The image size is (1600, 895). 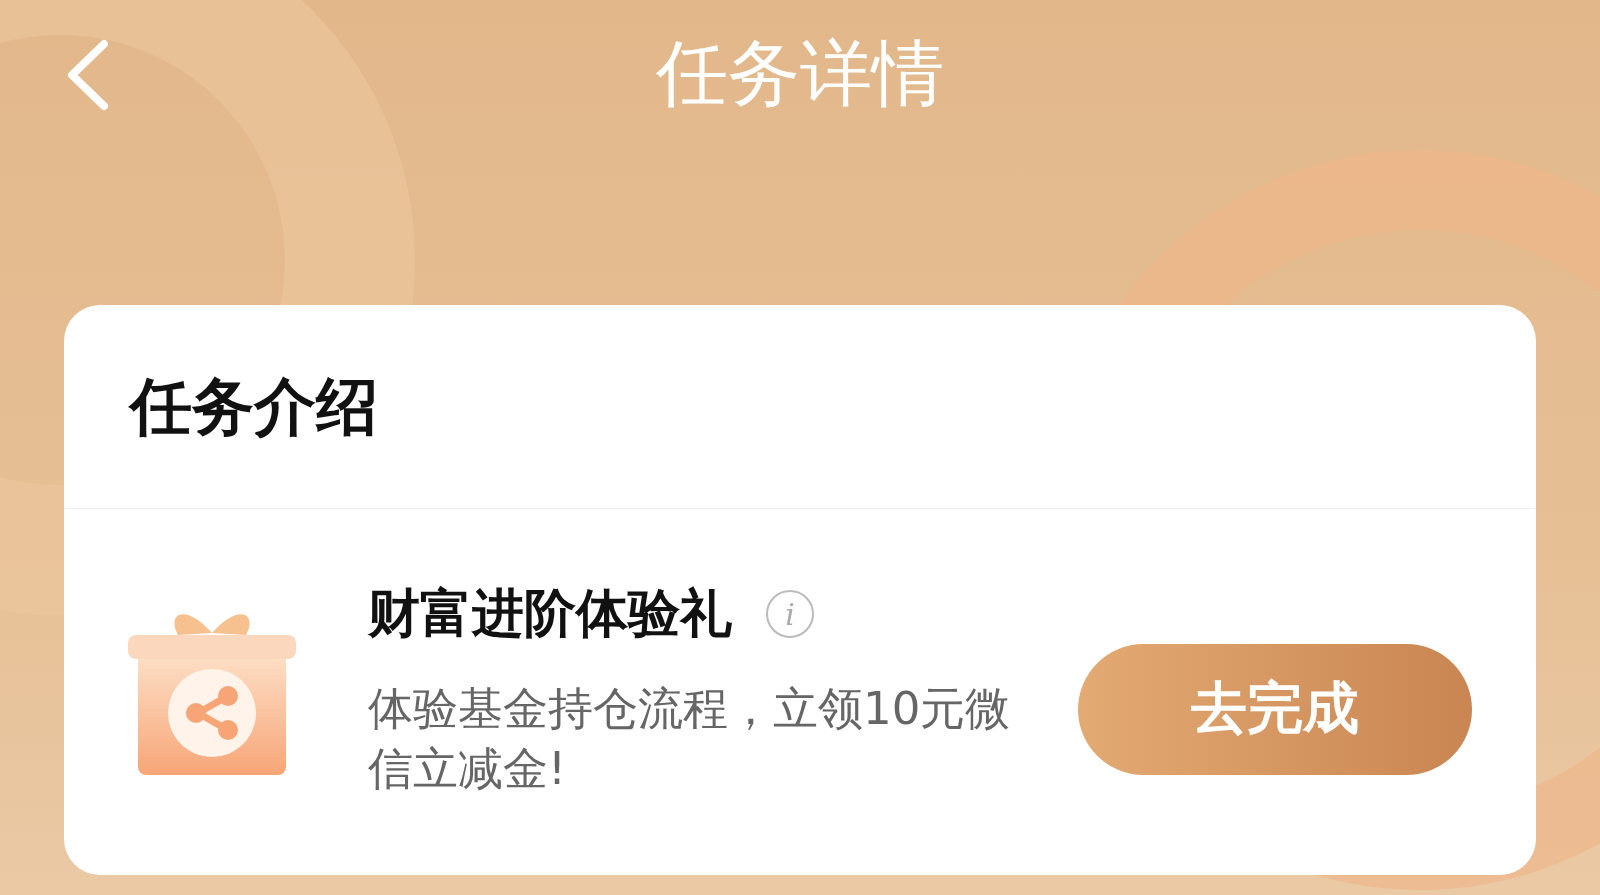 I want to click on info-button: i, so click(x=790, y=614).